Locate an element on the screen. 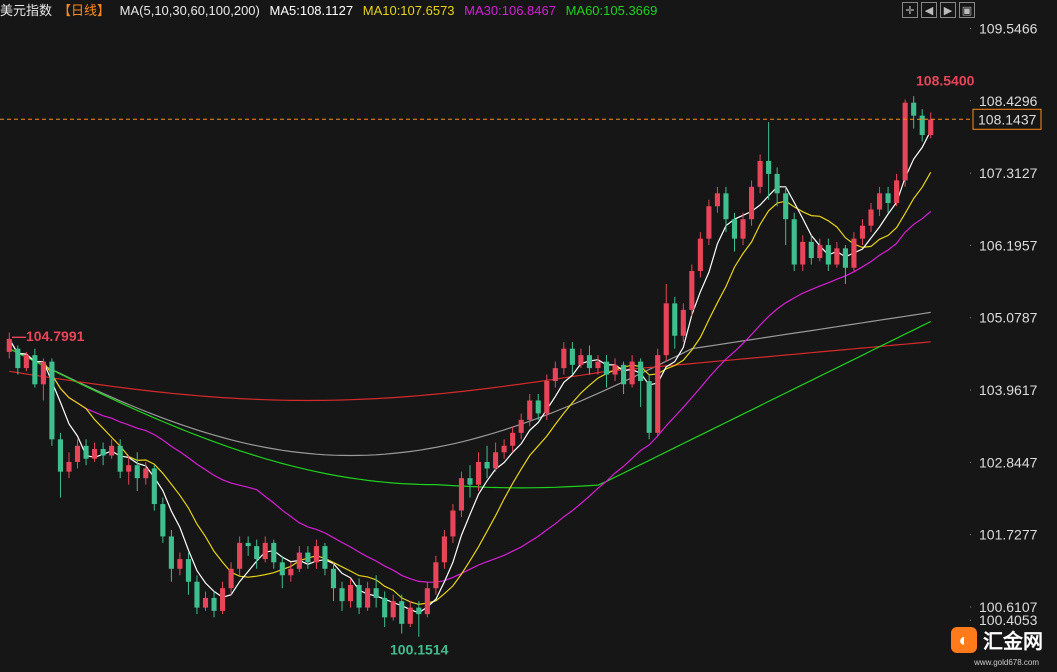  left-high-annotation: —104.7991 is located at coordinates (48, 336).